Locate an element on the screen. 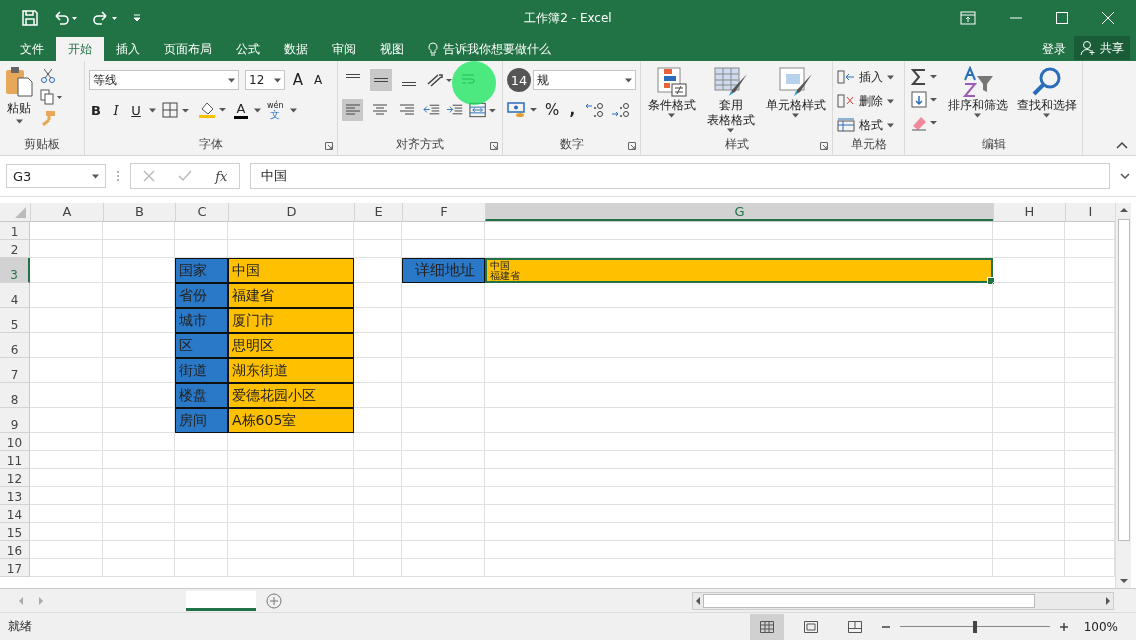 Image resolution: width=1136 pixels, height=640 pixels. row-header: 2 is located at coordinates (15, 249).